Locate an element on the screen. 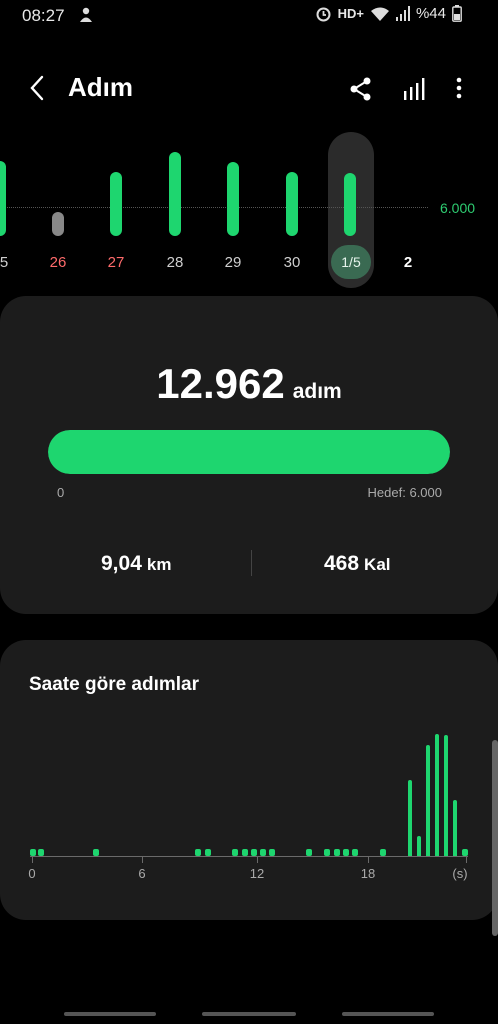 This screenshot has width=498, height=1024. goal-line-label: 6.000 is located at coordinates (458, 208).